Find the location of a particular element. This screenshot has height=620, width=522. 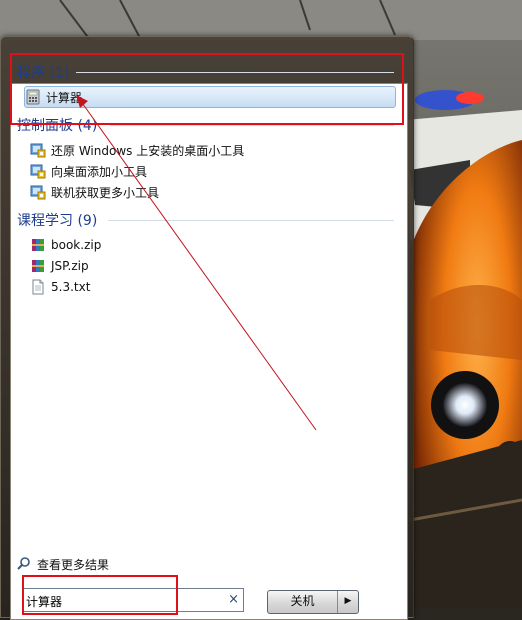

text-file-icon is located at coordinates (38, 287).